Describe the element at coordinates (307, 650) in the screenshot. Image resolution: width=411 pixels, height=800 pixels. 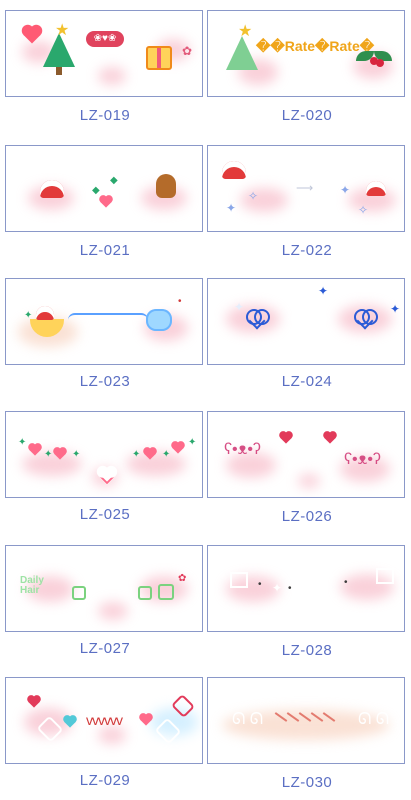
I see `item-code: LZ-028` at that location.